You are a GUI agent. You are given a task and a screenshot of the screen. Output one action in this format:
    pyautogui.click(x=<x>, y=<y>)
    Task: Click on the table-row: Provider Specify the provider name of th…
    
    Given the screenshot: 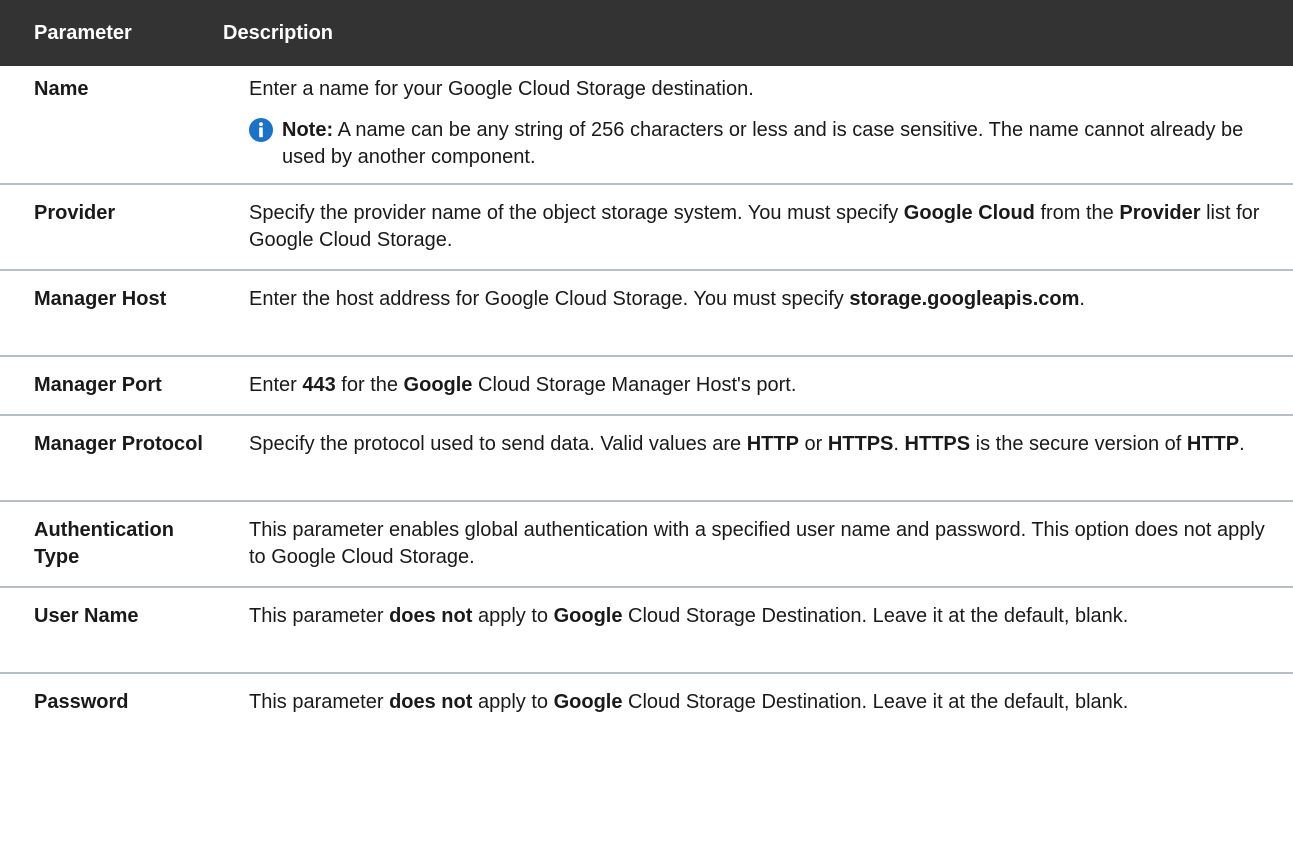 What is the action you would take?
    pyautogui.click(x=646, y=228)
    